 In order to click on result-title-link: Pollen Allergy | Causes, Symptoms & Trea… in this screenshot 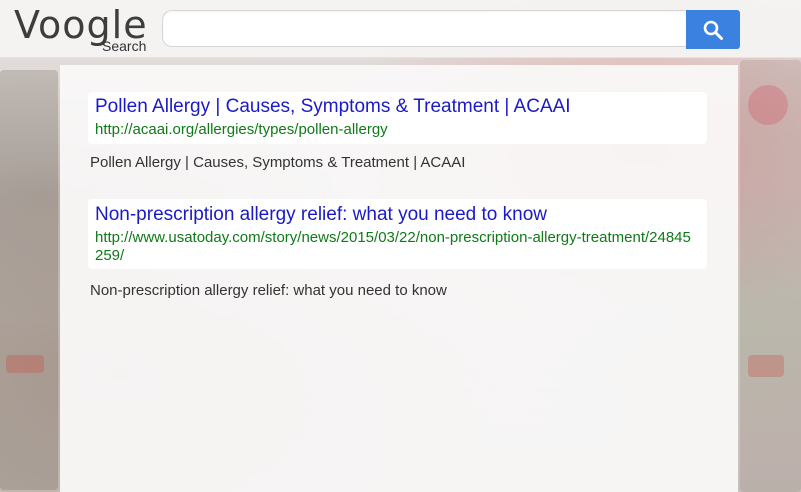, I will do `click(333, 107)`.